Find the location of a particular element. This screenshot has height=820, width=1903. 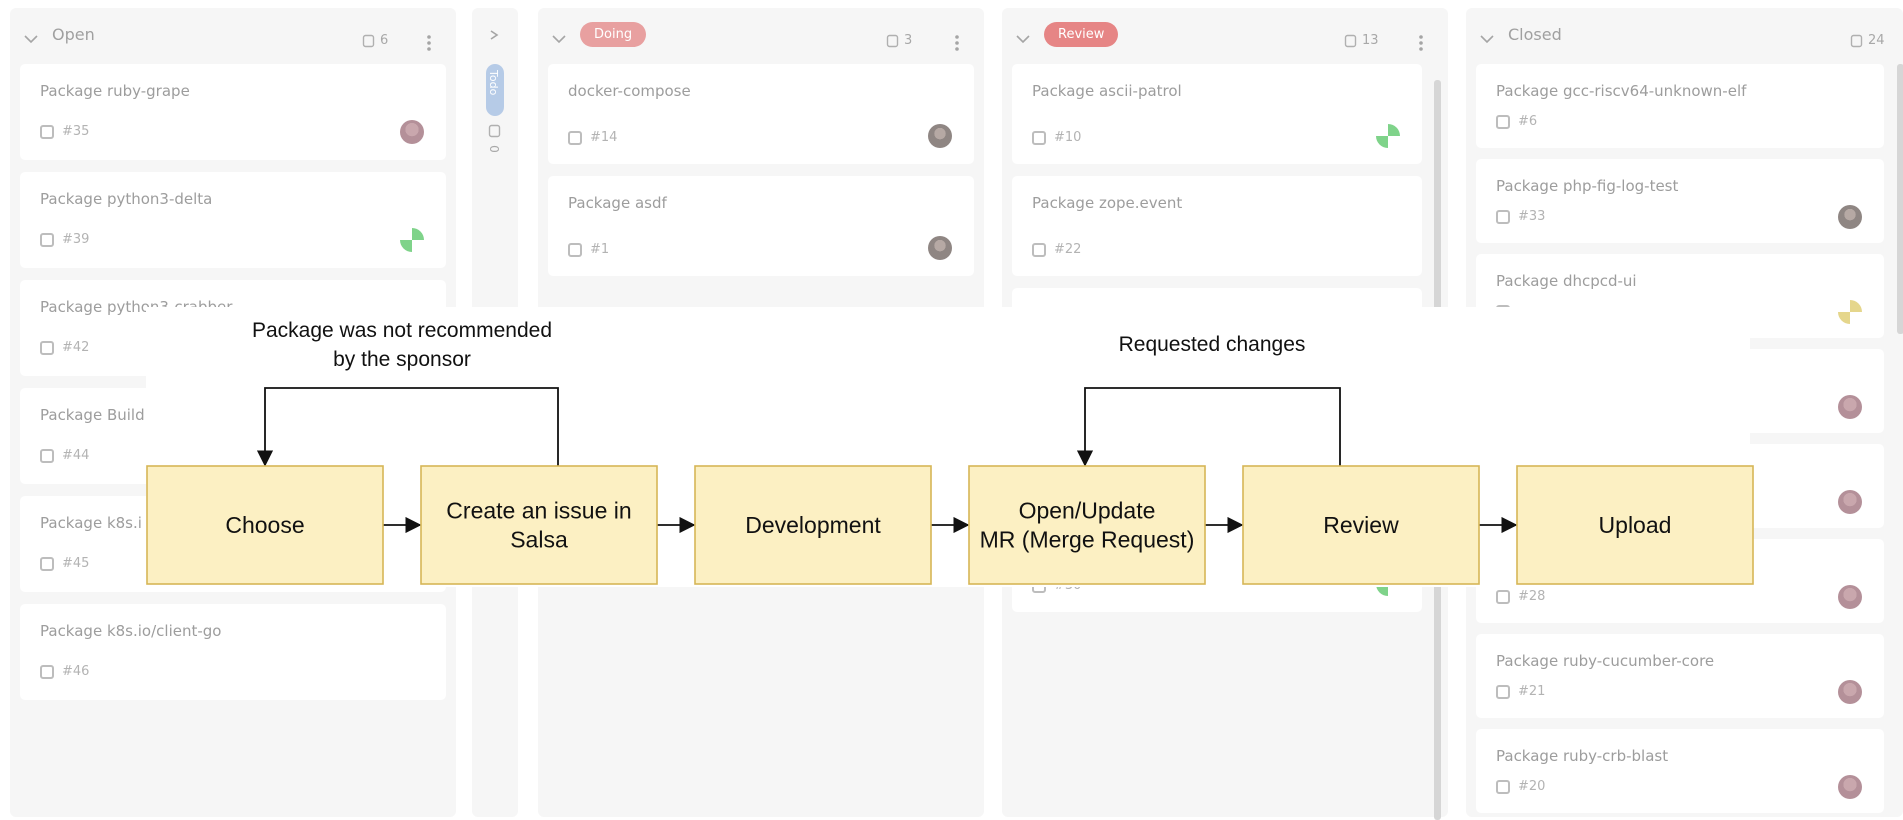

node-open-update-mr-label: Open/Update is located at coordinates (1087, 511).